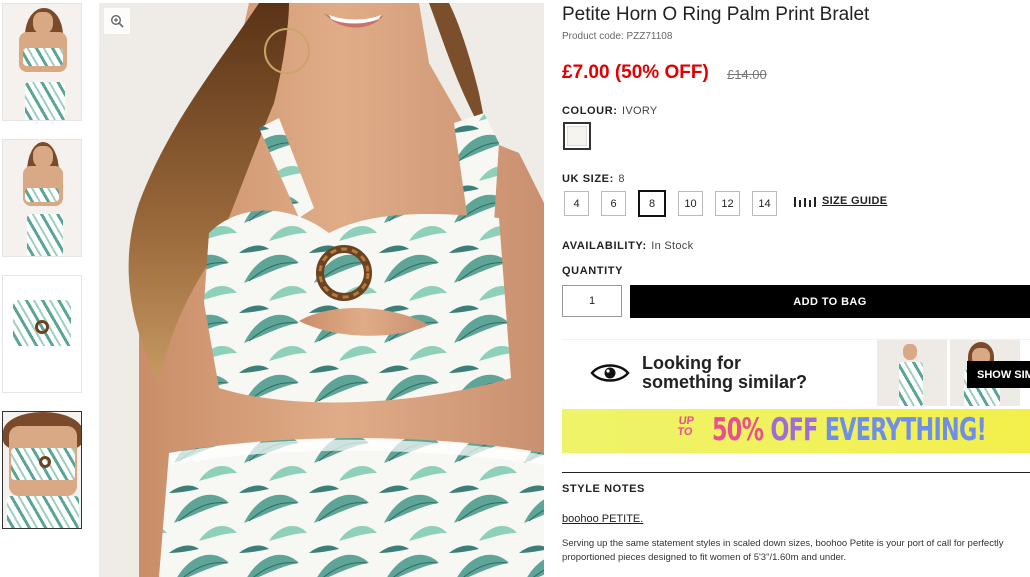 The height and width of the screenshot is (577, 1030). Describe the element at coordinates (676, 203) in the screenshot. I see `size-options: 4 6 8 10 12 14` at that location.